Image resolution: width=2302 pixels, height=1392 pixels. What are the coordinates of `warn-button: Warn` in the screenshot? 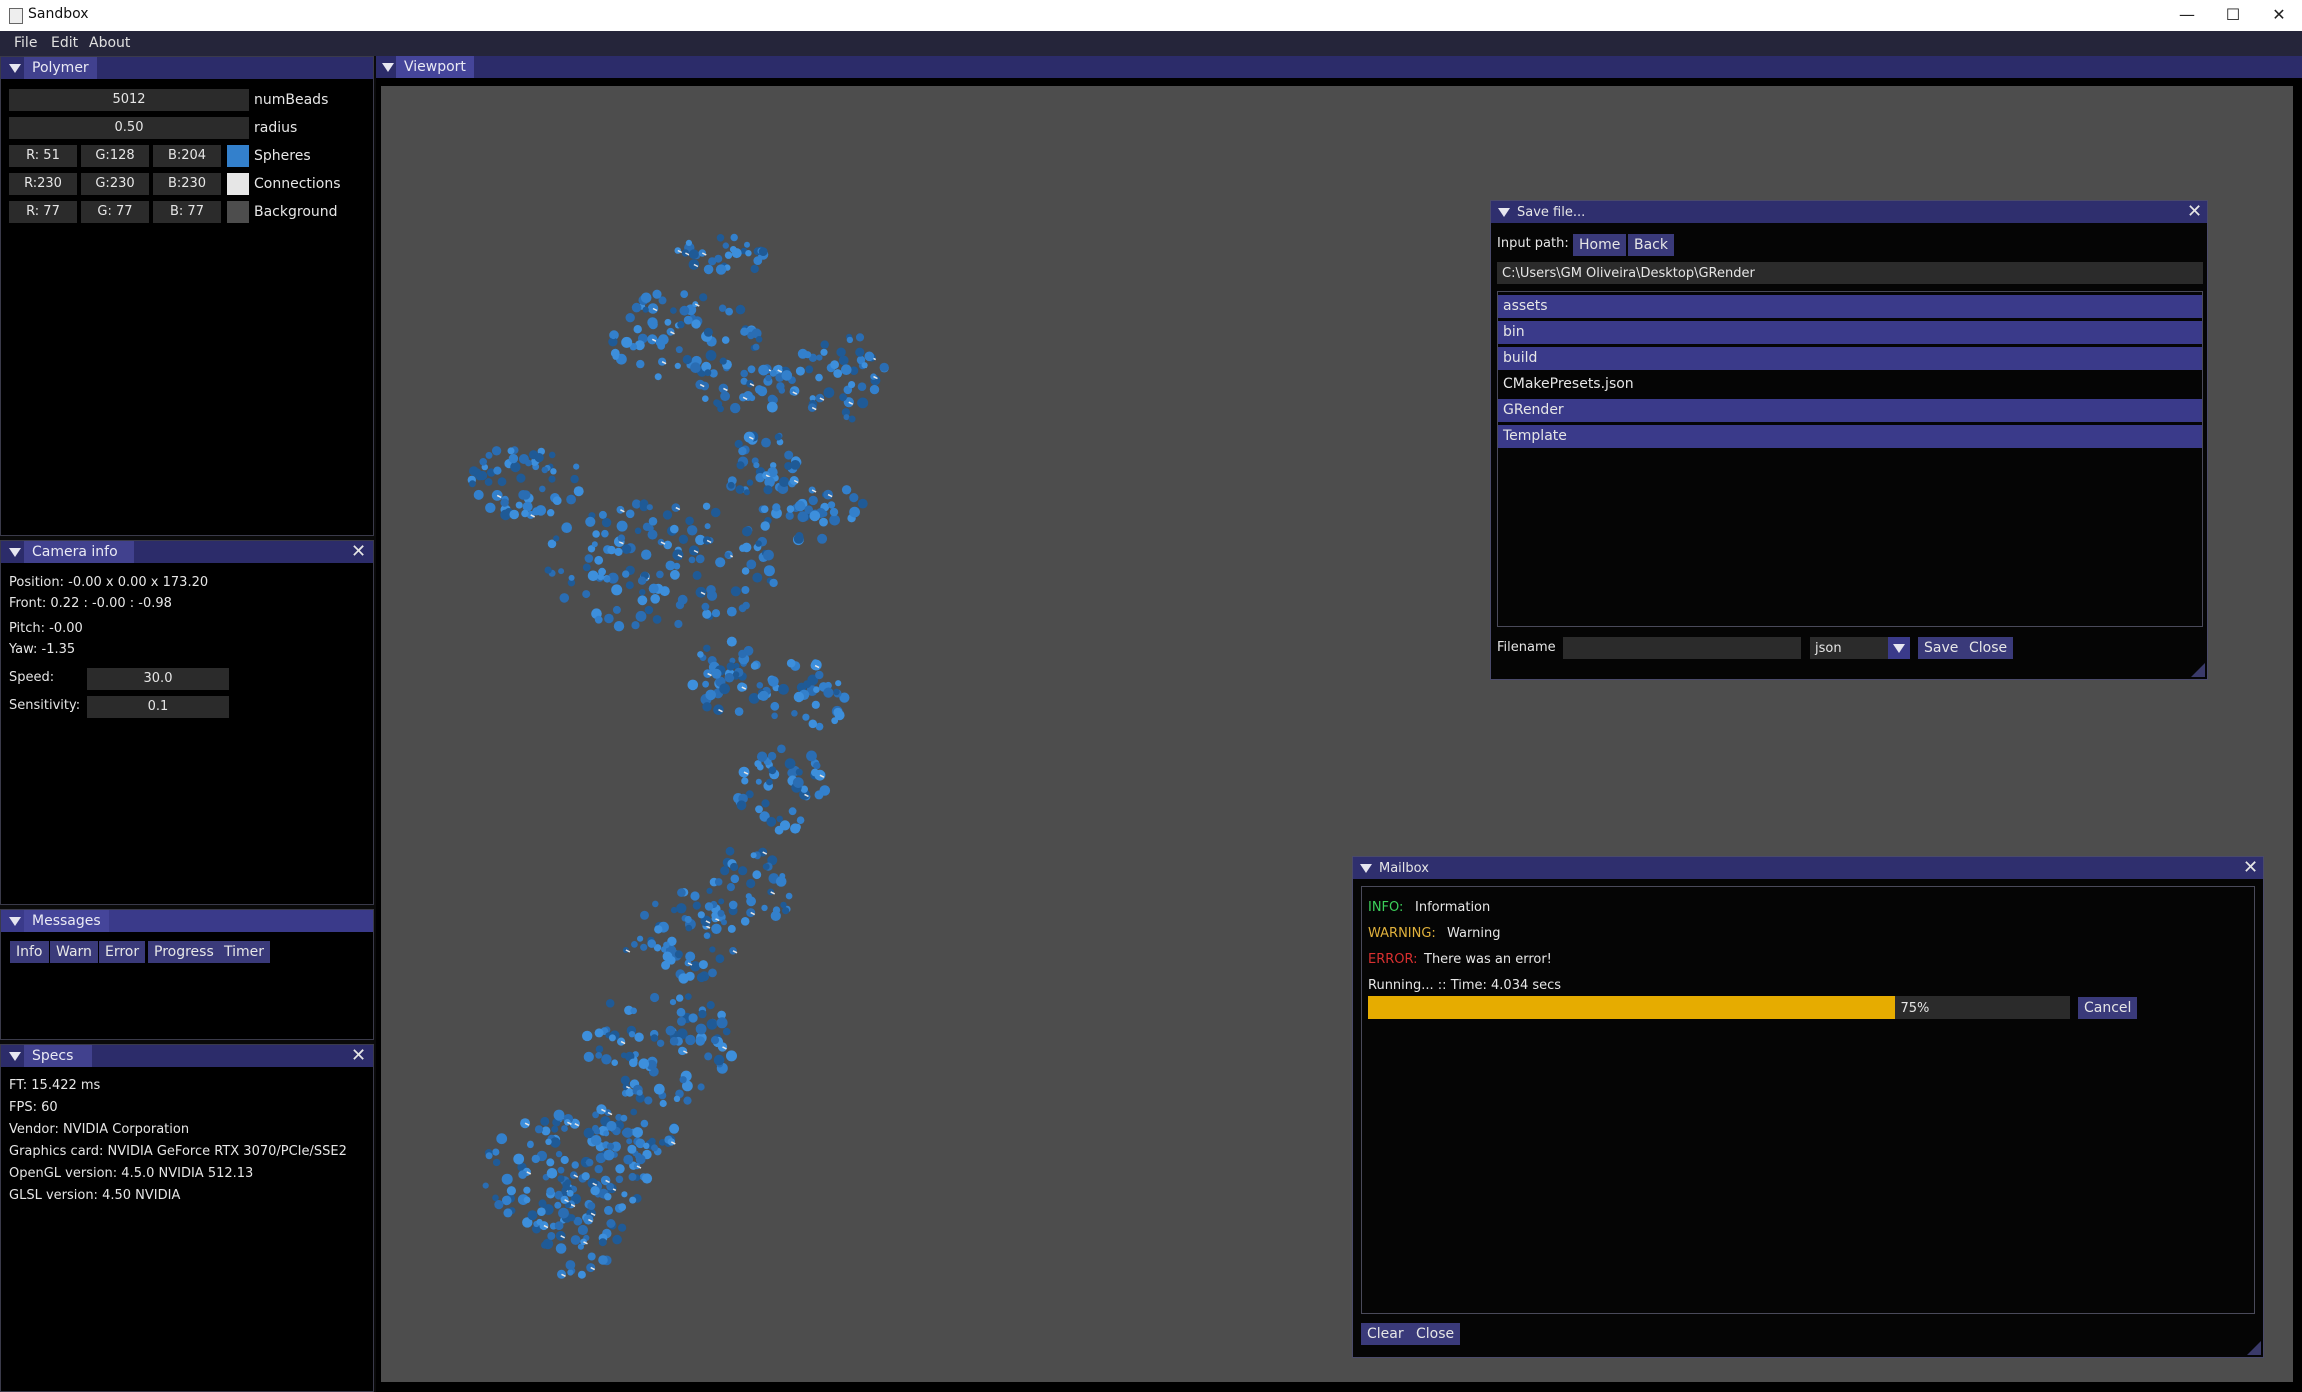 It's located at (74, 952).